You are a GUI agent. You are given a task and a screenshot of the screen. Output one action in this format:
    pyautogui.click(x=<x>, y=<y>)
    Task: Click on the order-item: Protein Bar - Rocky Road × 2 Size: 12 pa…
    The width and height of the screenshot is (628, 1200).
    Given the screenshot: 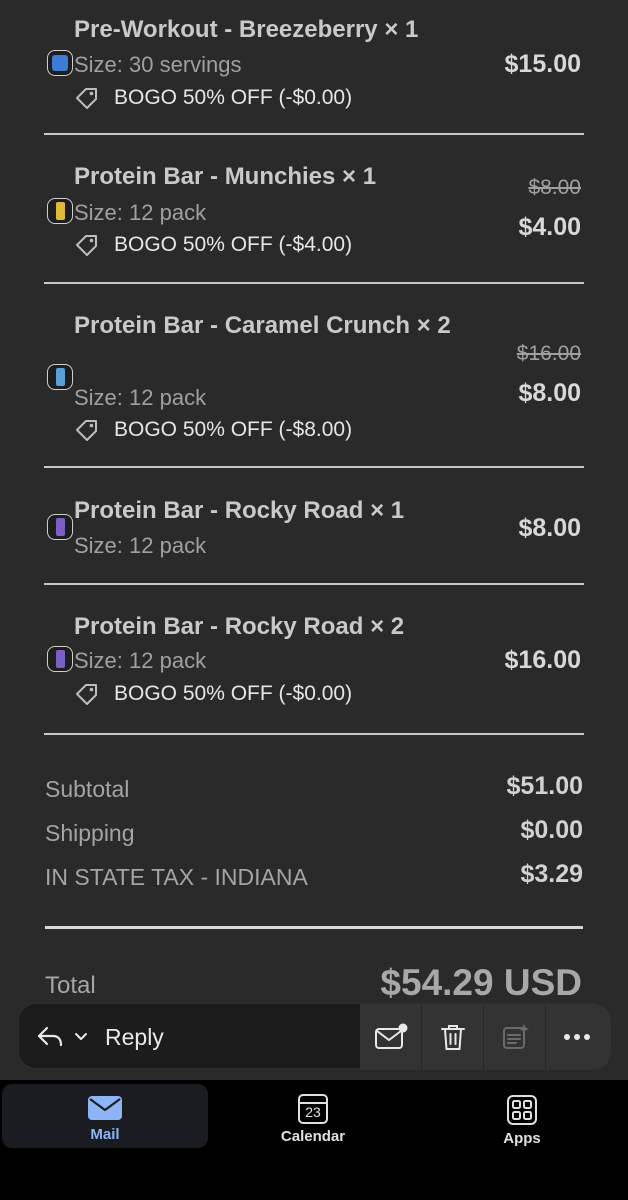 What is the action you would take?
    pyautogui.click(x=314, y=667)
    